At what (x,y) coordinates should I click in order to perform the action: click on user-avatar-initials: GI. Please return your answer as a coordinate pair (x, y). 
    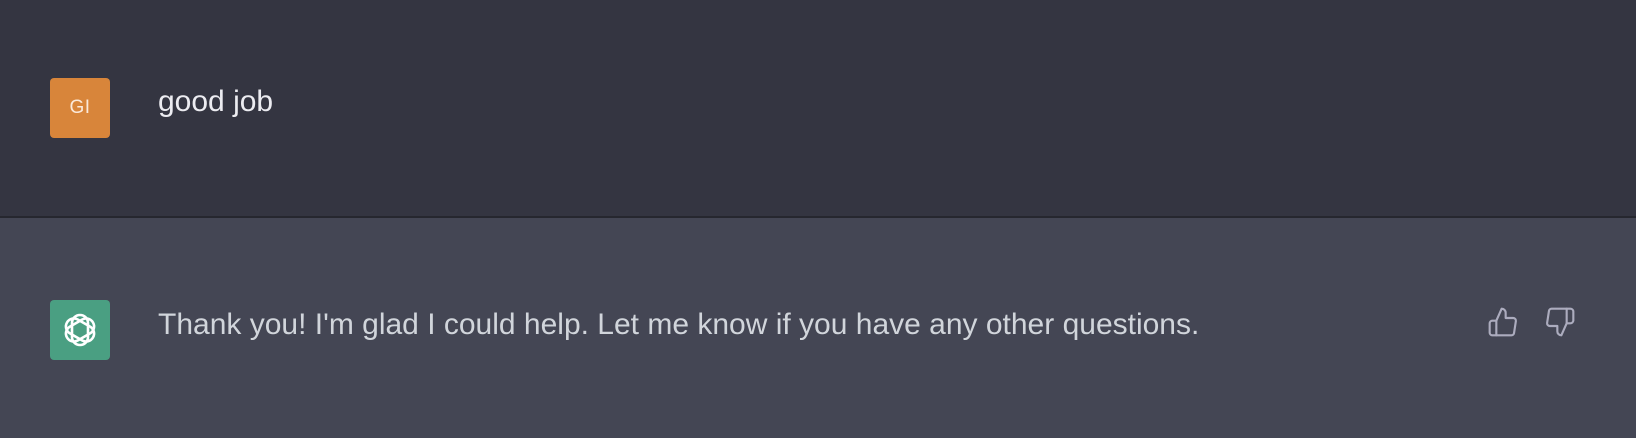
    Looking at the image, I should click on (80, 107).